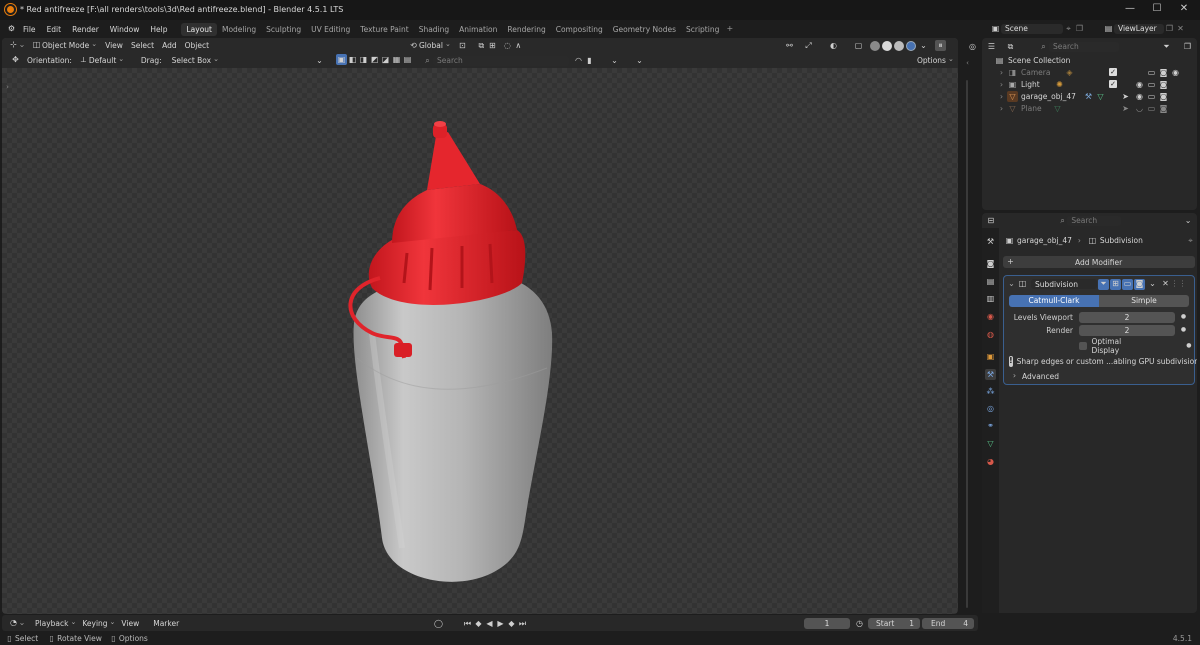 The image size is (1200, 645). Describe the element at coordinates (833, 45) in the screenshot. I see `overlays-icon: ◐` at that location.